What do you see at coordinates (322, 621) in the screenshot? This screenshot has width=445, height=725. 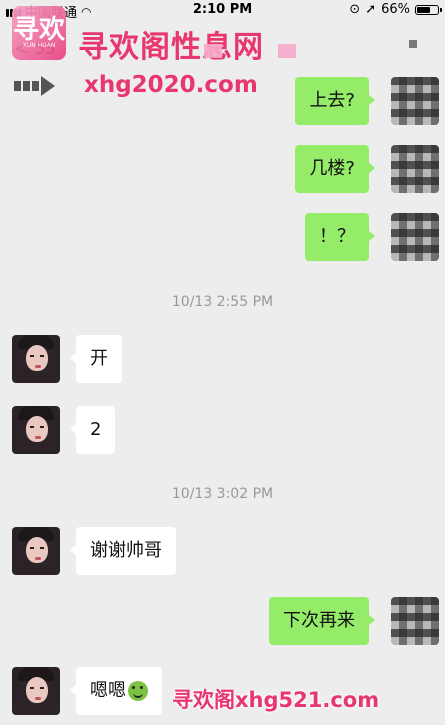 I see `message-bubble-sent: 下次再来` at bounding box center [322, 621].